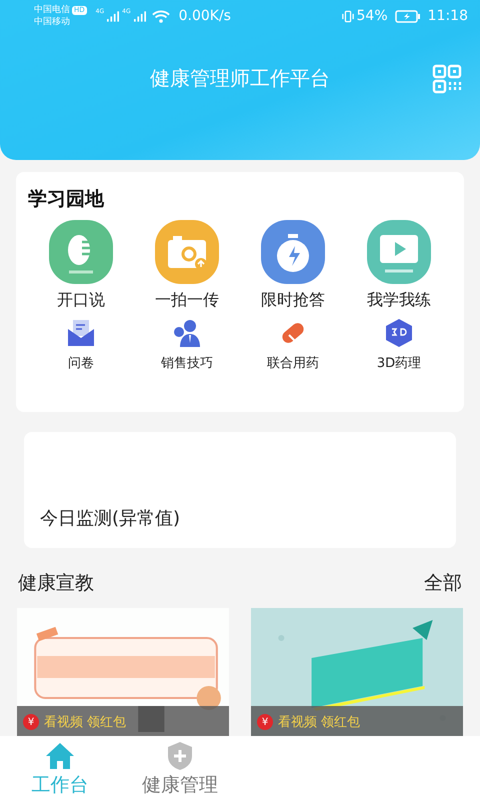 This screenshot has height=800, width=480. Describe the element at coordinates (293, 300) in the screenshot. I see `app-label: 限时抢答` at that location.